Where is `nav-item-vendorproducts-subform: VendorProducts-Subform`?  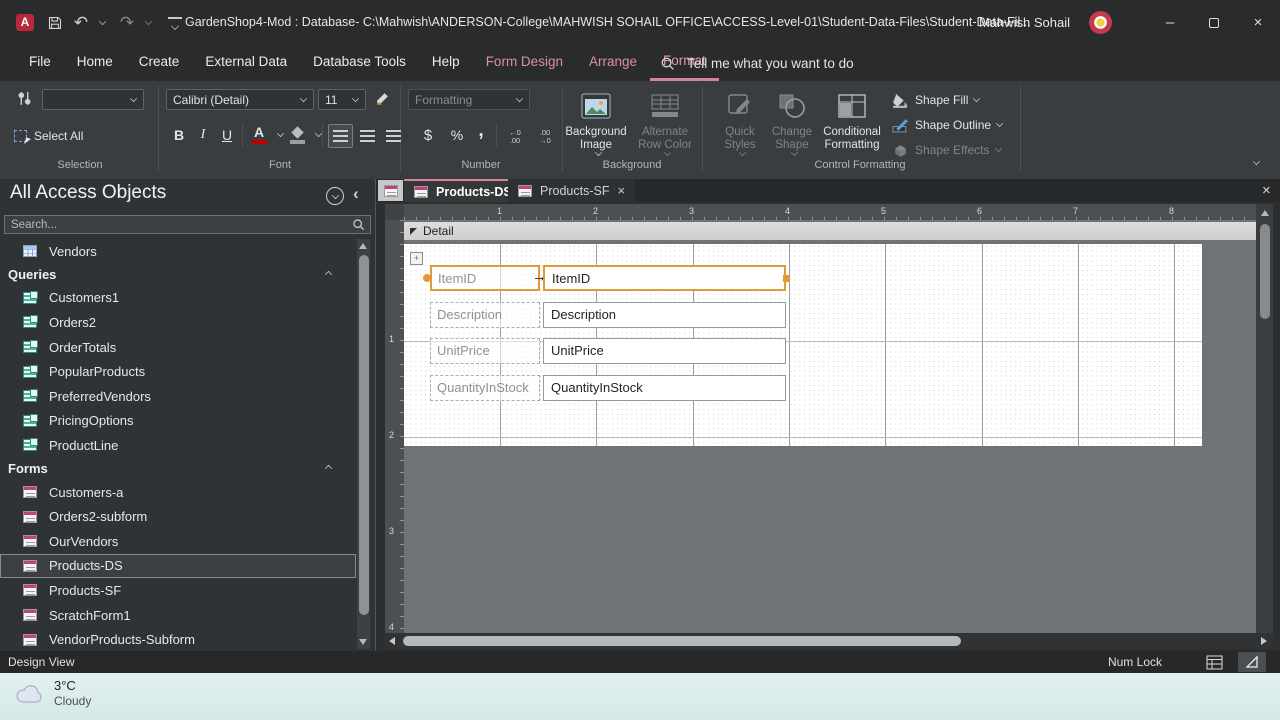
nav-item-vendorproducts-subform: VendorProducts-Subform is located at coordinates (178, 639).